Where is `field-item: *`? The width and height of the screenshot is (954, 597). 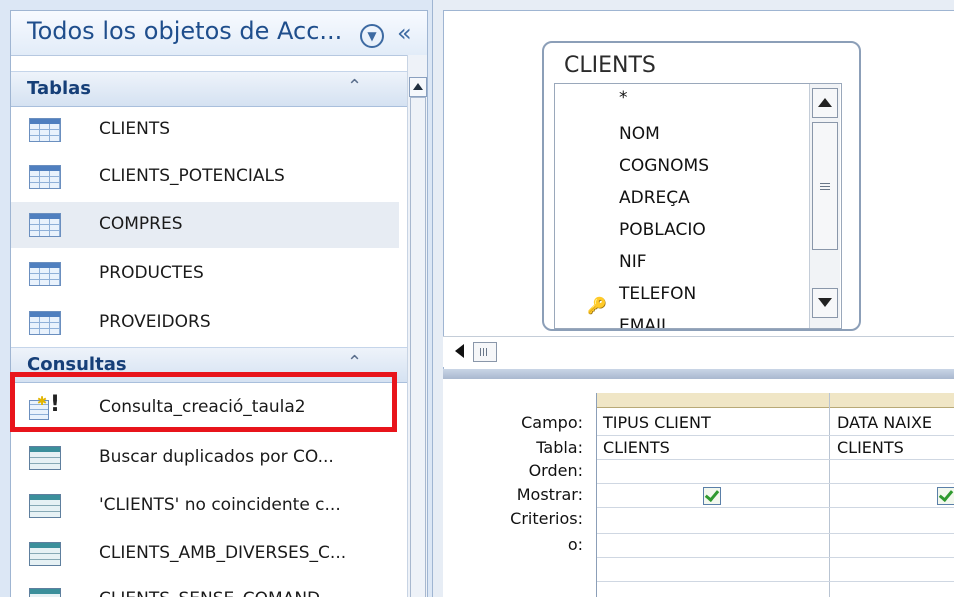 field-item: * is located at coordinates (623, 98).